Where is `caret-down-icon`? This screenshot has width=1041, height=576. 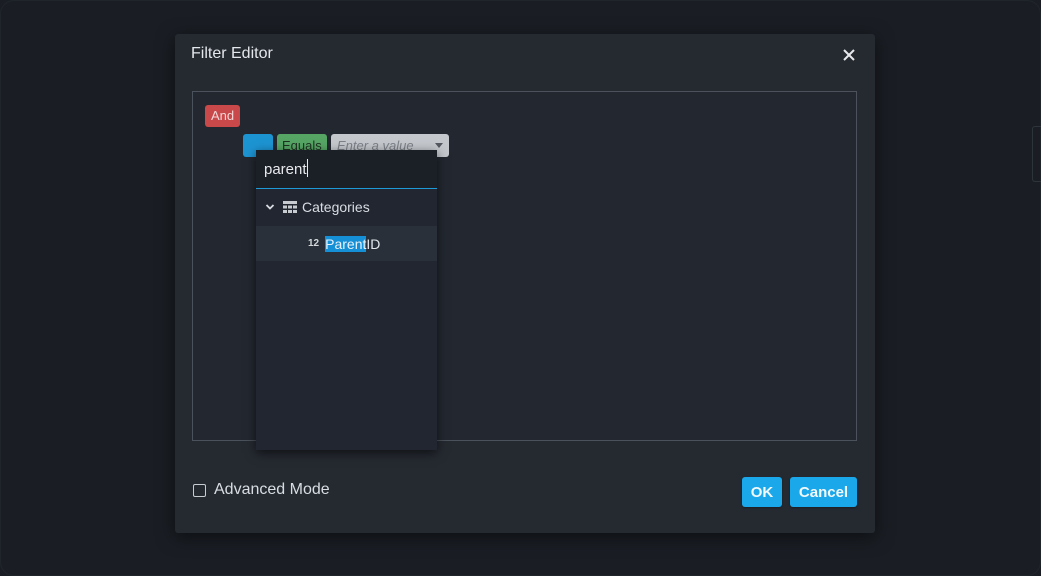 caret-down-icon is located at coordinates (439, 145).